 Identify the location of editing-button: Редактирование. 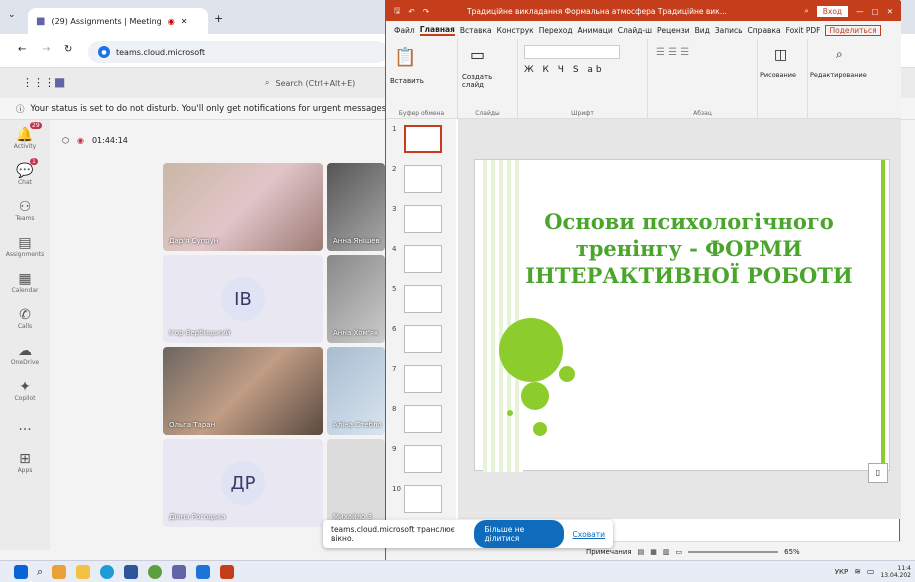
(838, 75).